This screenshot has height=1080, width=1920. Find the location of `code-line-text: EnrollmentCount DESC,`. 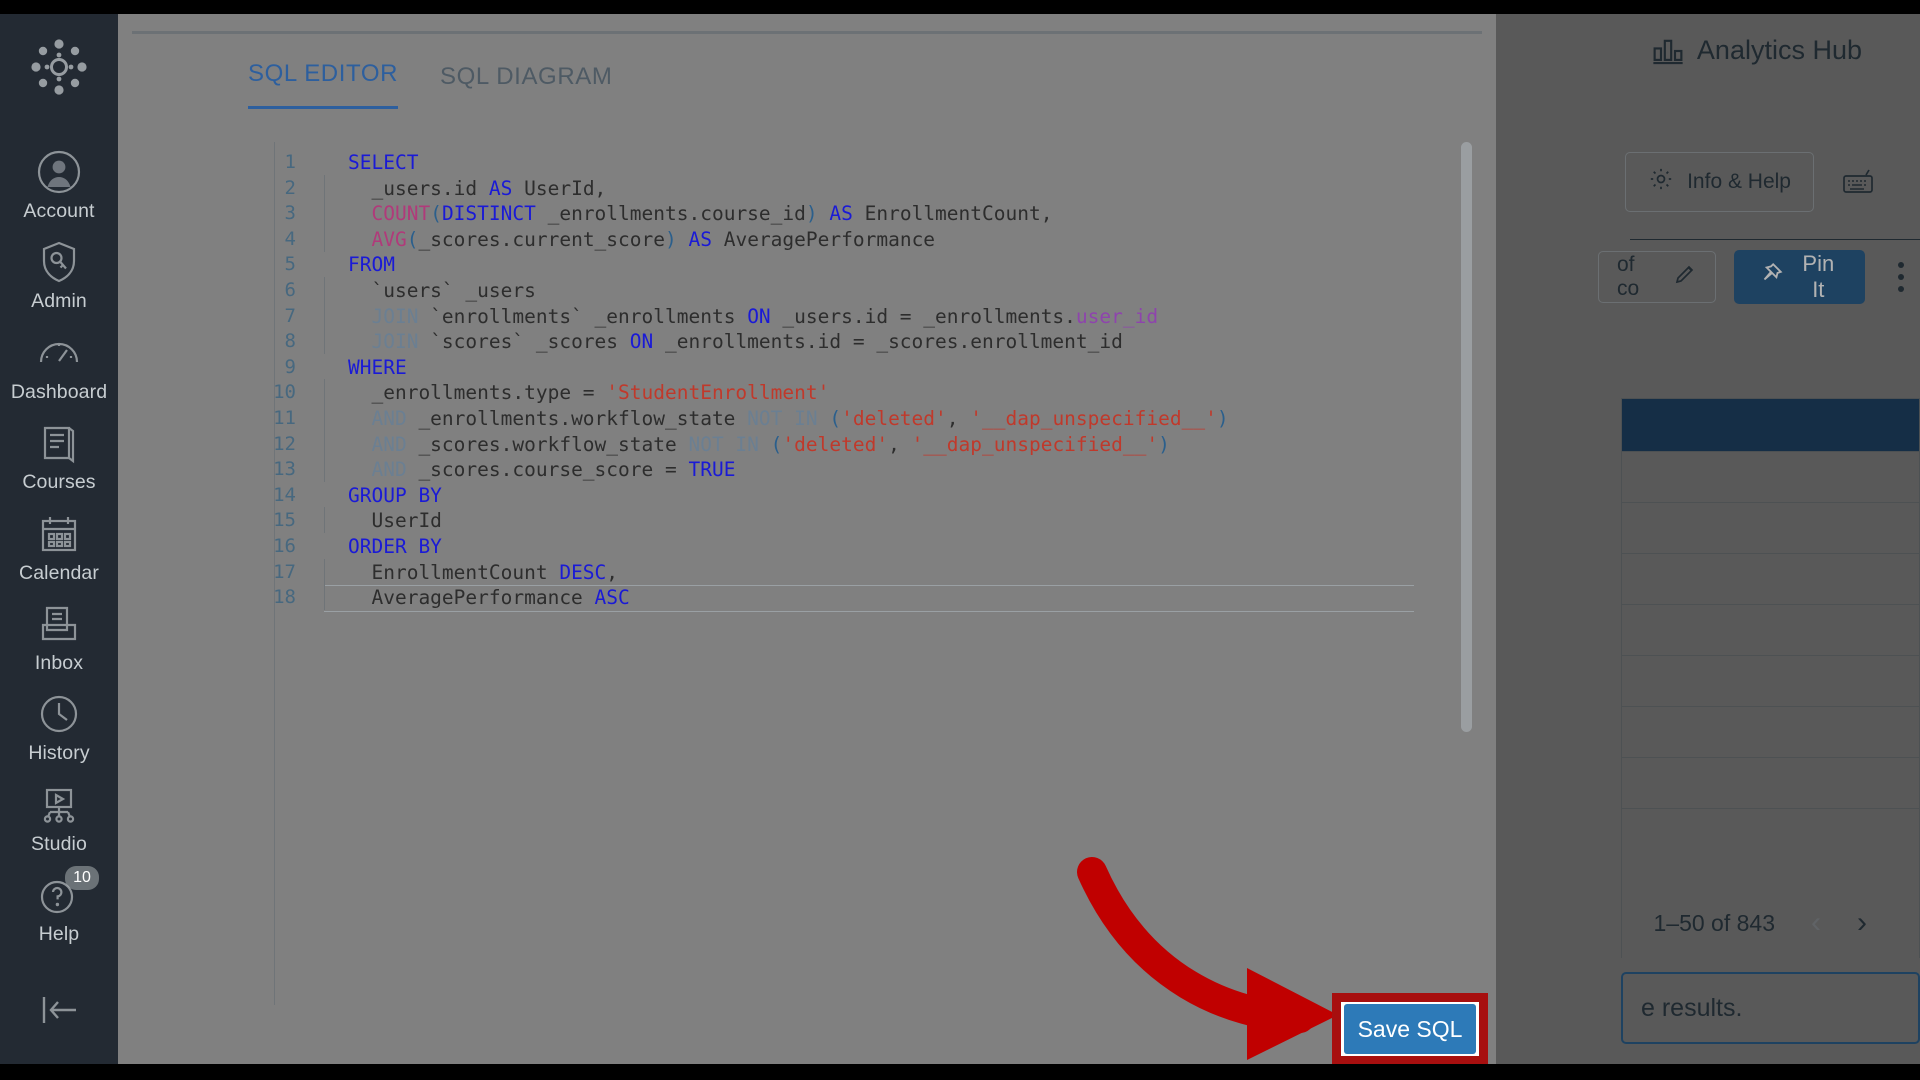

code-line-text: EnrollmentCount DESC, is located at coordinates (869, 572).